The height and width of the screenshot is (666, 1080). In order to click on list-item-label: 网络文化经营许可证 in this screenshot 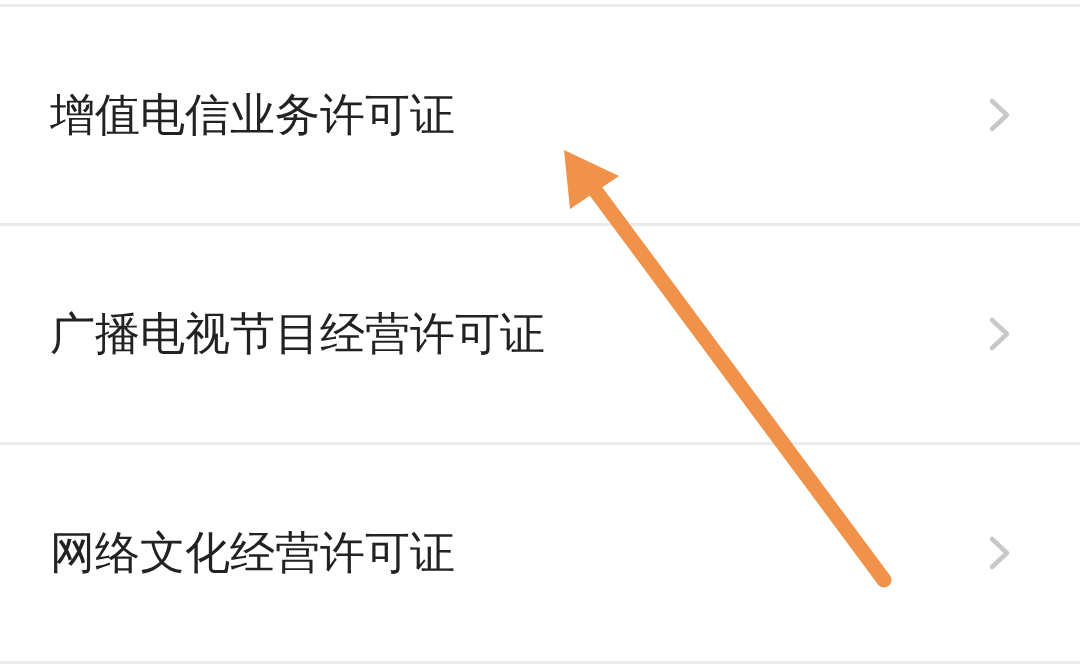, I will do `click(252, 553)`.